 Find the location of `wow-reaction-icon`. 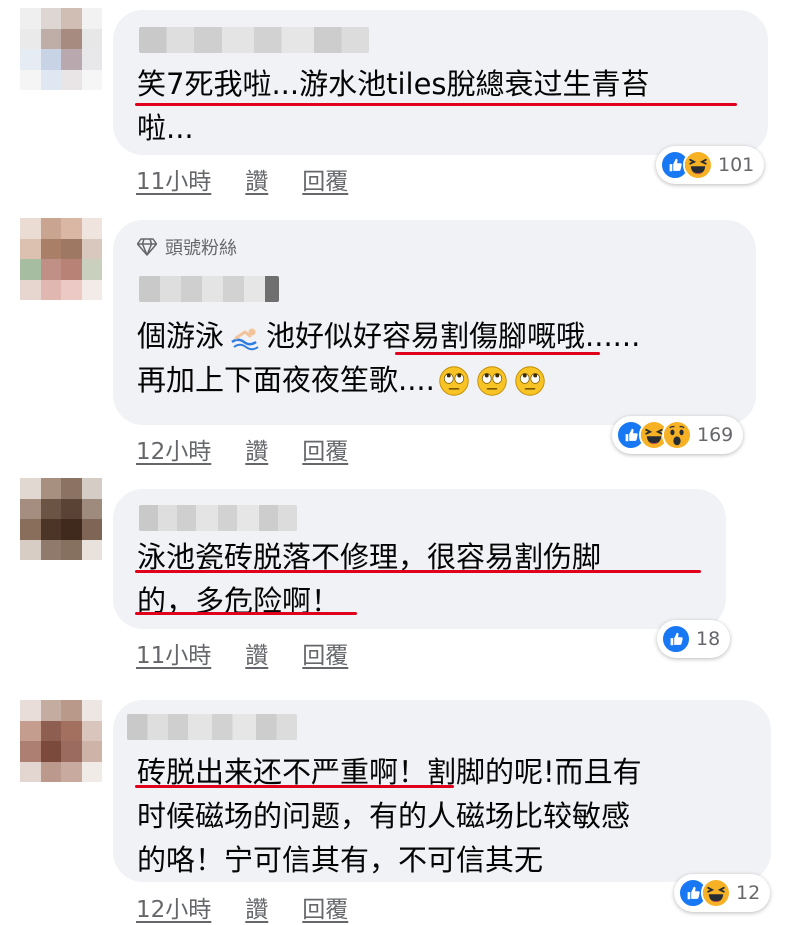

wow-reaction-icon is located at coordinates (677, 435).